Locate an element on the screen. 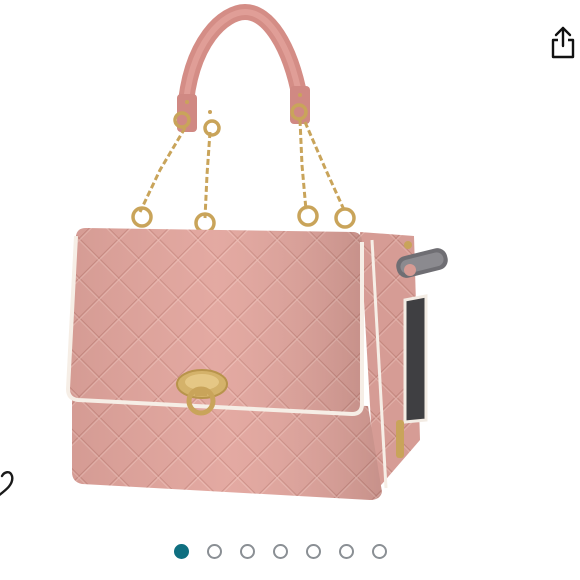 This screenshot has width=580, height=580. heart-icon is located at coordinates (9, 482).